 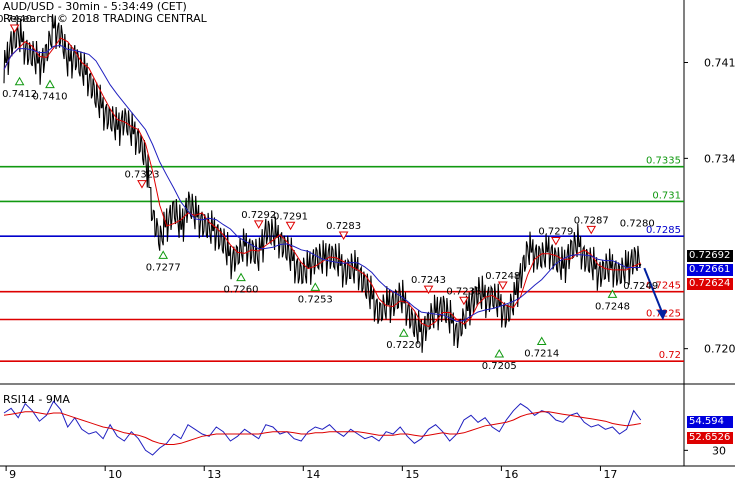 What do you see at coordinates (719, 450) in the screenshot?
I see `rsi-y-tick-label: 30` at bounding box center [719, 450].